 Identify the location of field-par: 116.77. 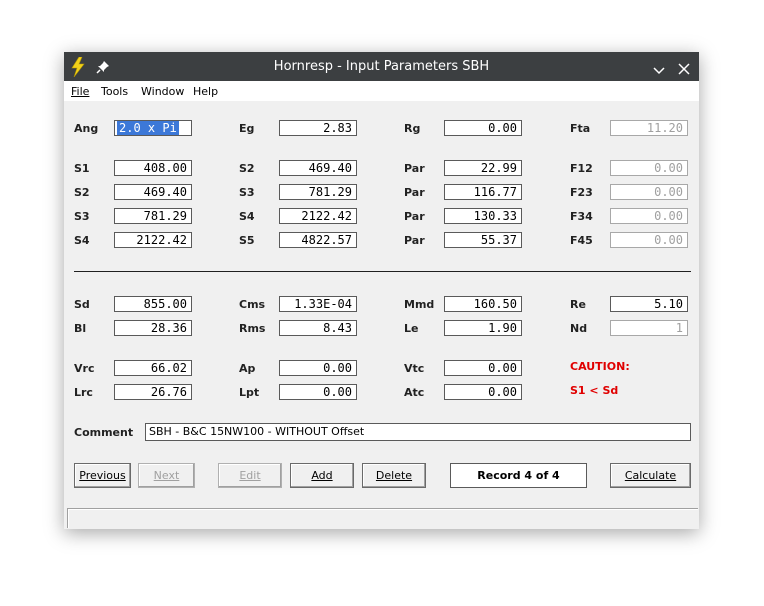
(483, 192).